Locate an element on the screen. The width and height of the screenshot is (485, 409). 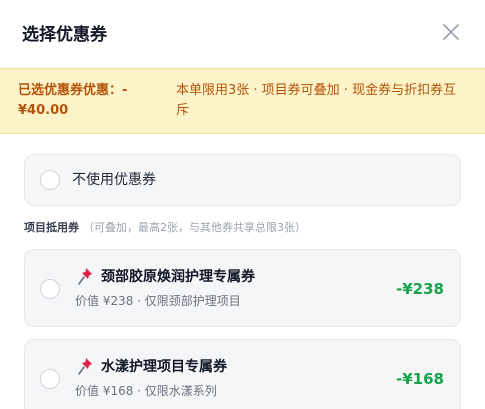
coupon-amount: -¥238 is located at coordinates (420, 289).